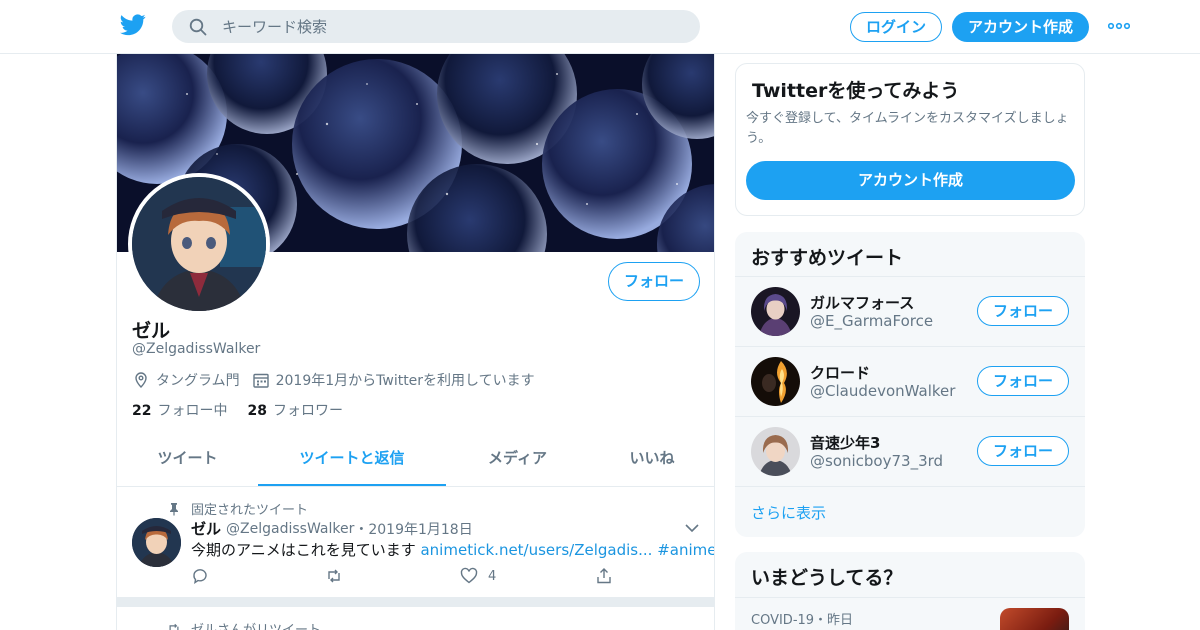 The width and height of the screenshot is (1200, 630). I want to click on more-options-icon, so click(1119, 26).